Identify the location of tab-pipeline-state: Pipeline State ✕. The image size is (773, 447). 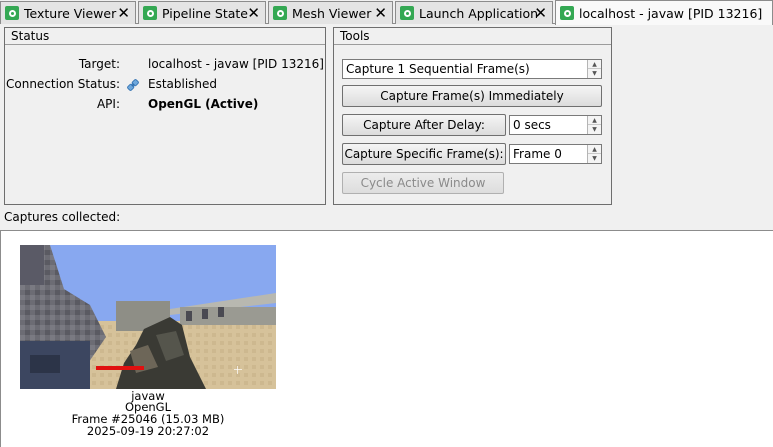
(202, 12).